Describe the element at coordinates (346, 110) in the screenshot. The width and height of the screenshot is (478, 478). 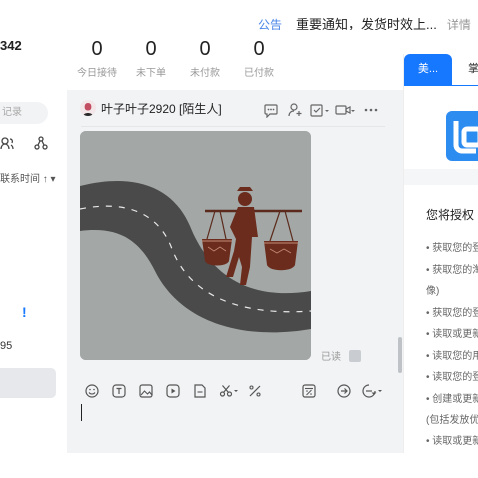
I see `video-icon` at that location.